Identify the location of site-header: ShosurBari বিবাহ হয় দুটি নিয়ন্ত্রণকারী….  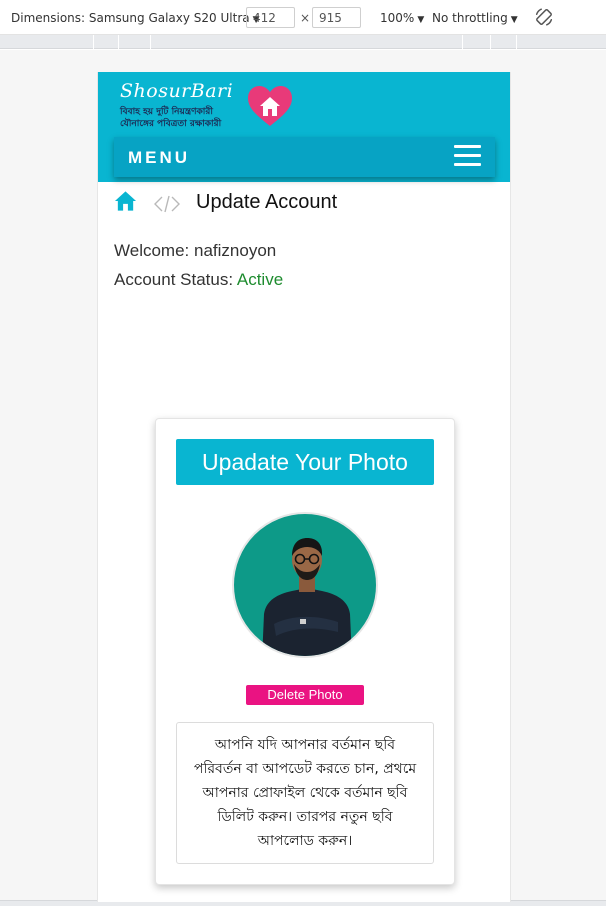
(304, 127).